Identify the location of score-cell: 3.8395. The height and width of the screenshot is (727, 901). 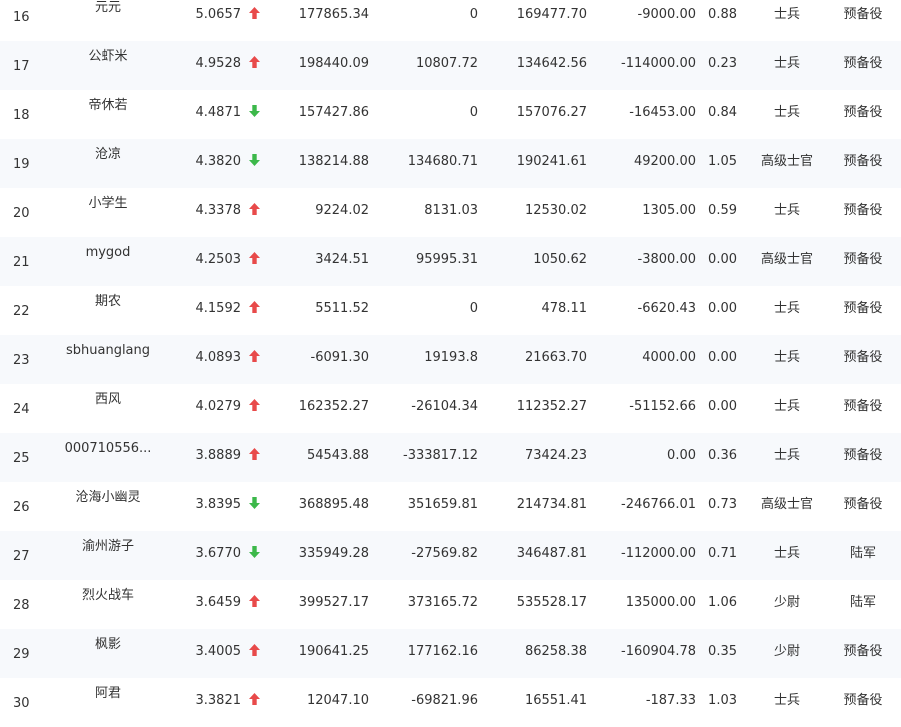
(218, 504).